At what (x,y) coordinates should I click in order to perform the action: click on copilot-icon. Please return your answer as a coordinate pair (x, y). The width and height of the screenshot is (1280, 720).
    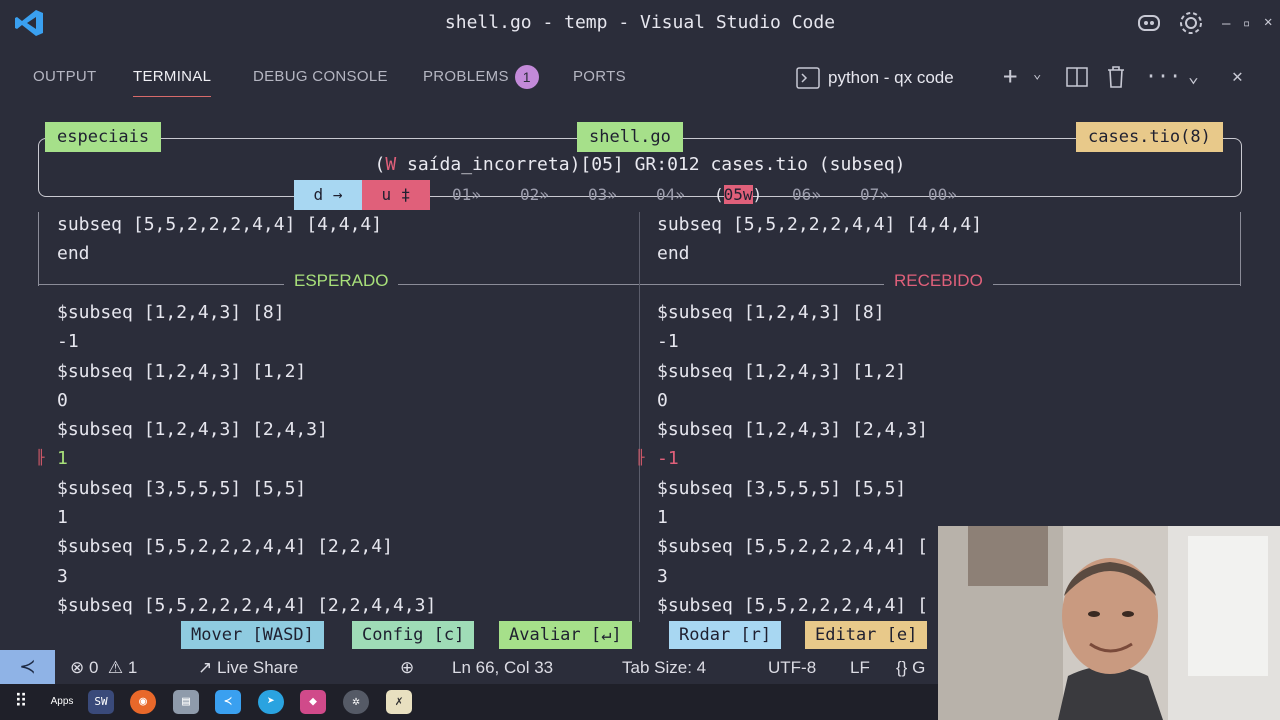
    Looking at the image, I should click on (1149, 24).